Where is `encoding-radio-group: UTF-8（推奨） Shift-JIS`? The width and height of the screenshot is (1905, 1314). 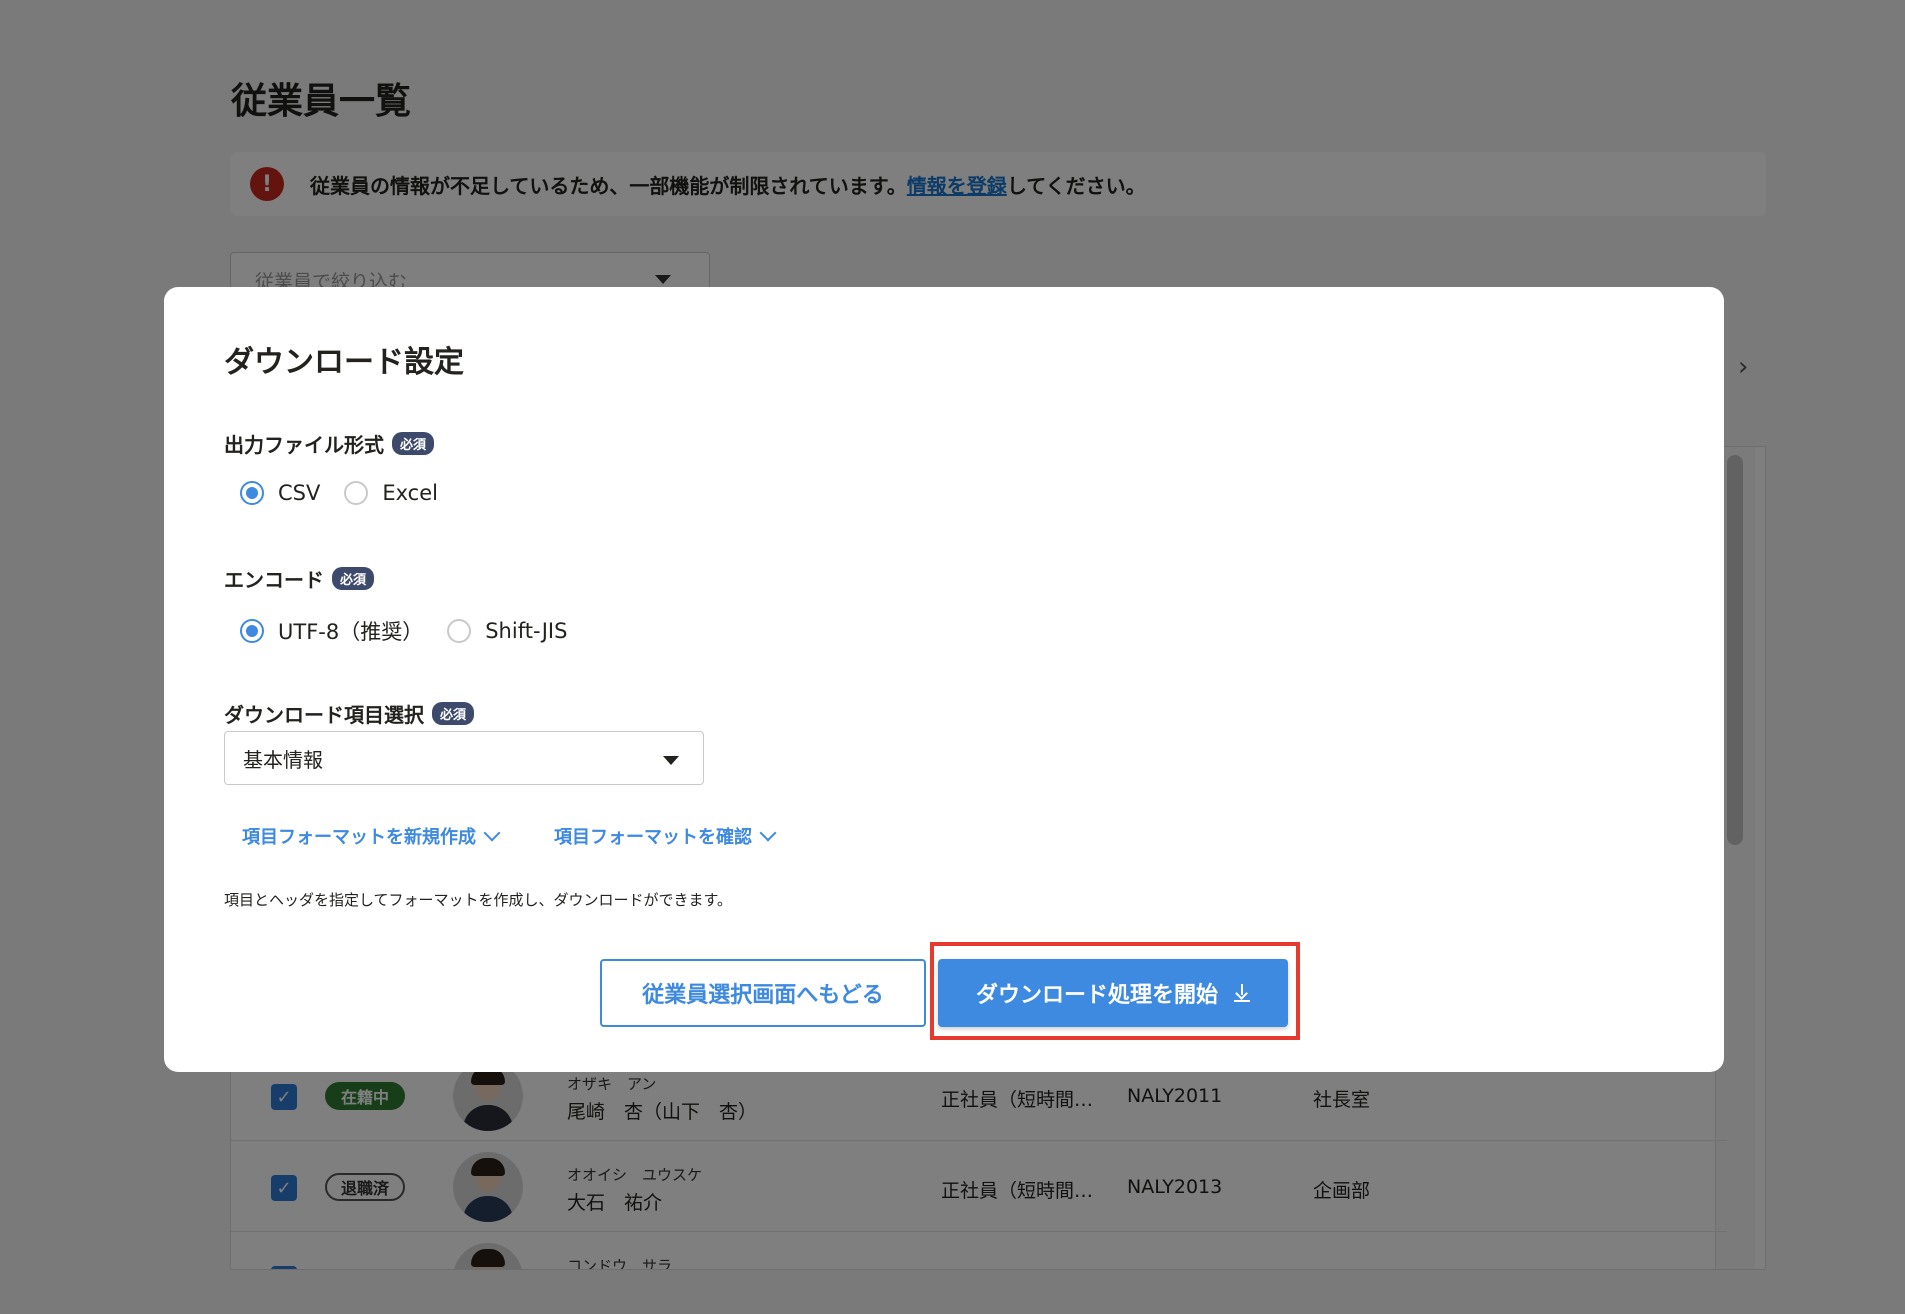 encoding-radio-group: UTF-8（推奨） Shift-JIS is located at coordinates (415, 631).